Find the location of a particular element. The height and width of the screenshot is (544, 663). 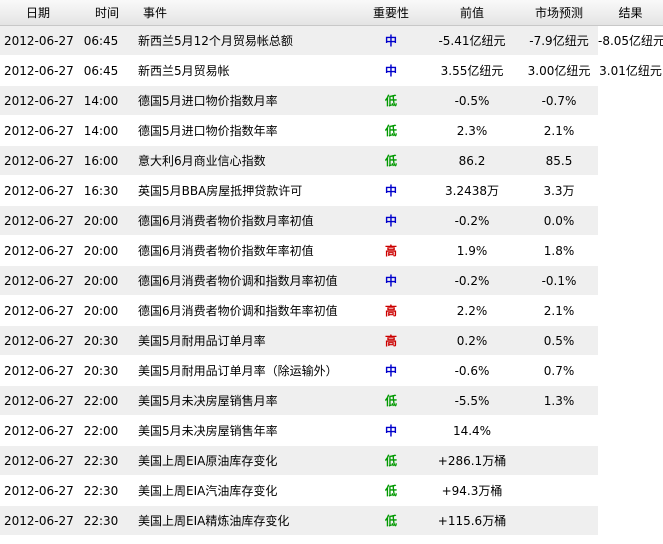

cell-event: 德国6月消费者物价指数月率初值 is located at coordinates (247, 220).